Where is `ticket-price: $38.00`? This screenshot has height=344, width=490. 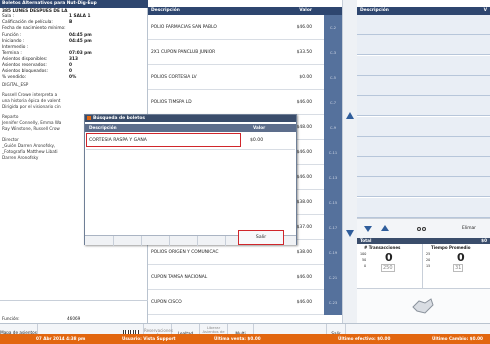
ticket-price: $38.00 is located at coordinates (304, 202).